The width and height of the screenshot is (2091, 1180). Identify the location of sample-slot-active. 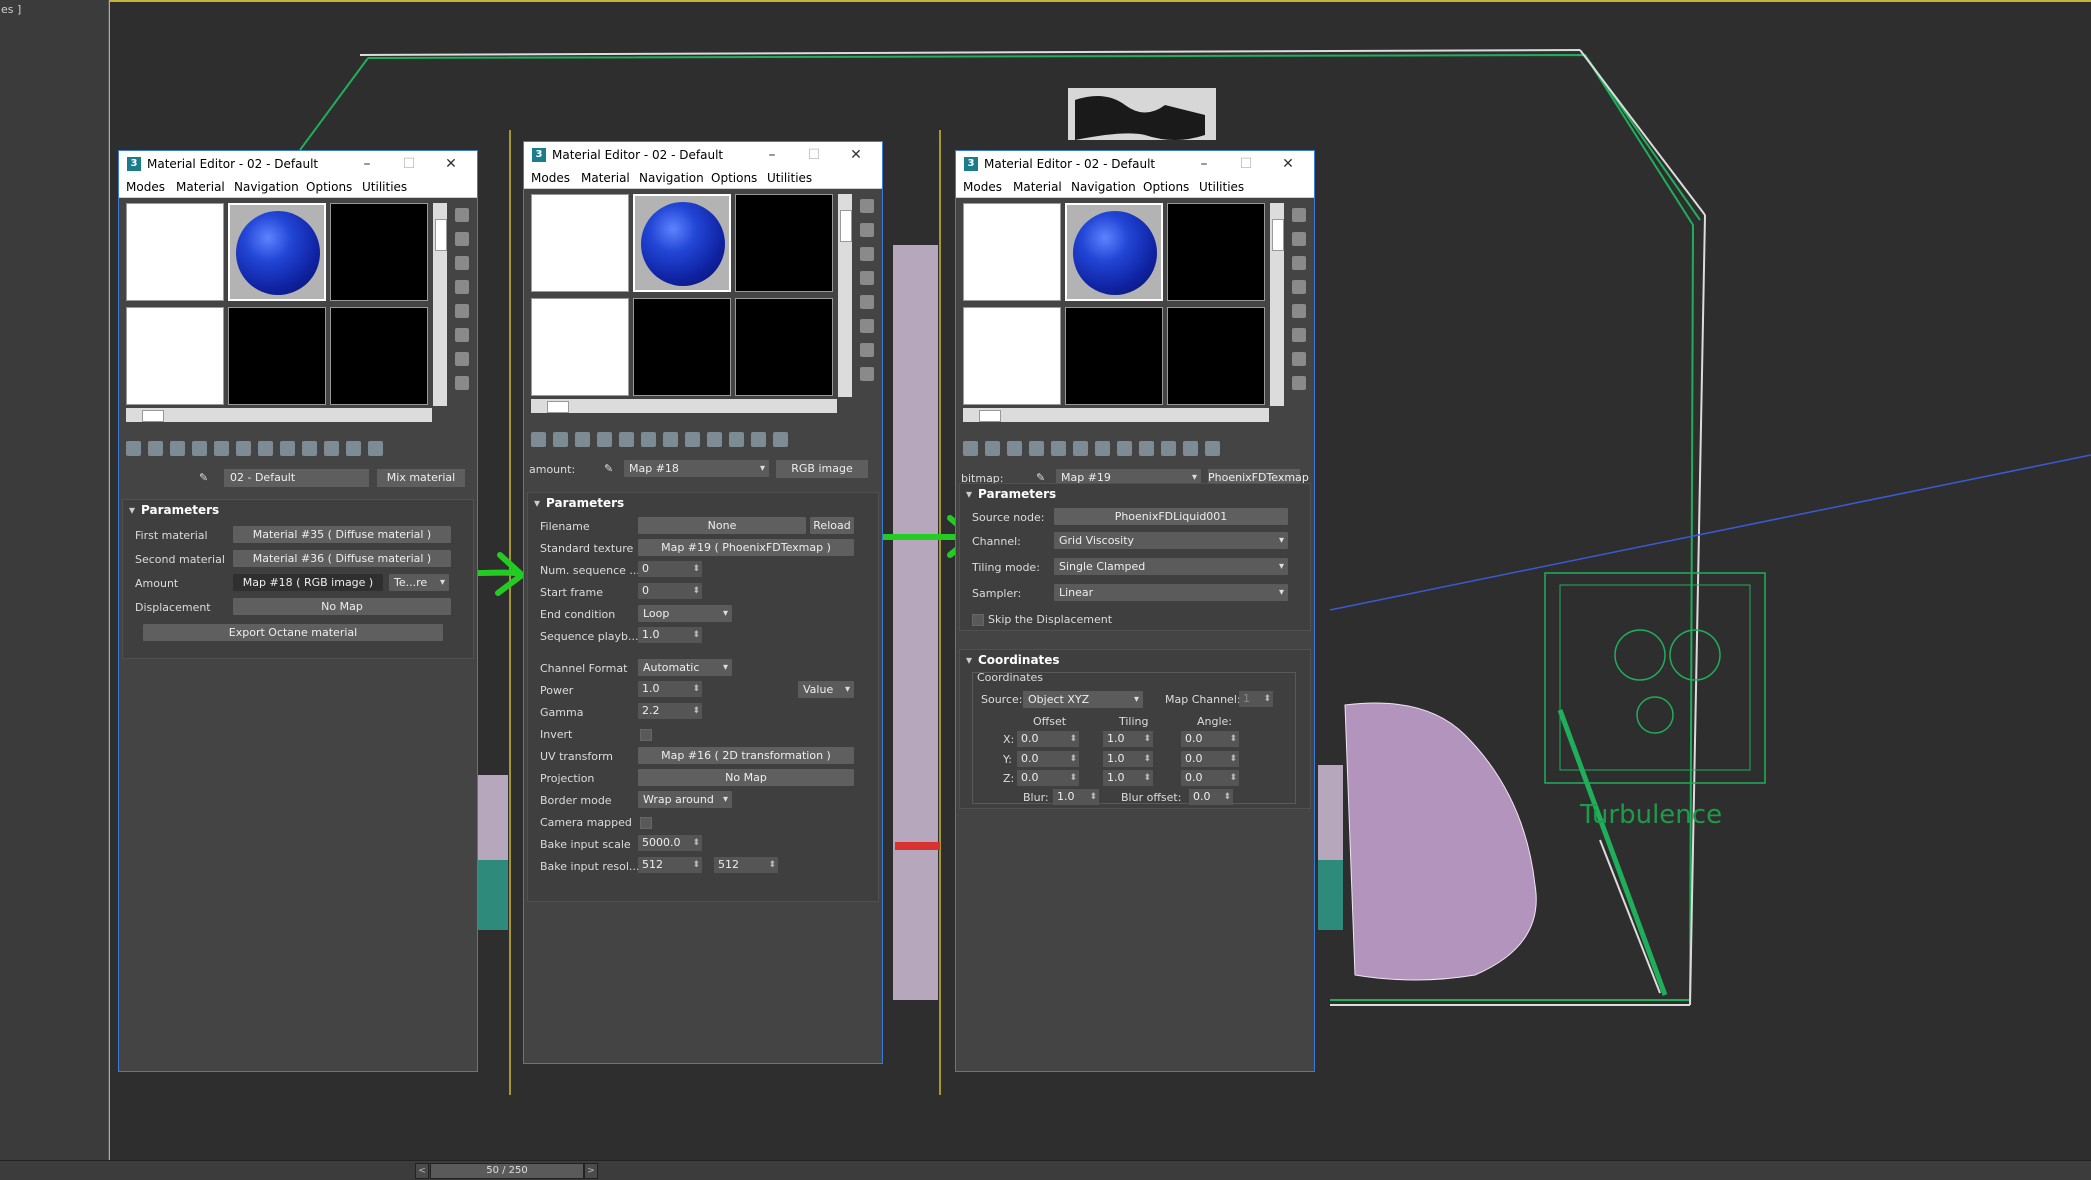
(1114, 252).